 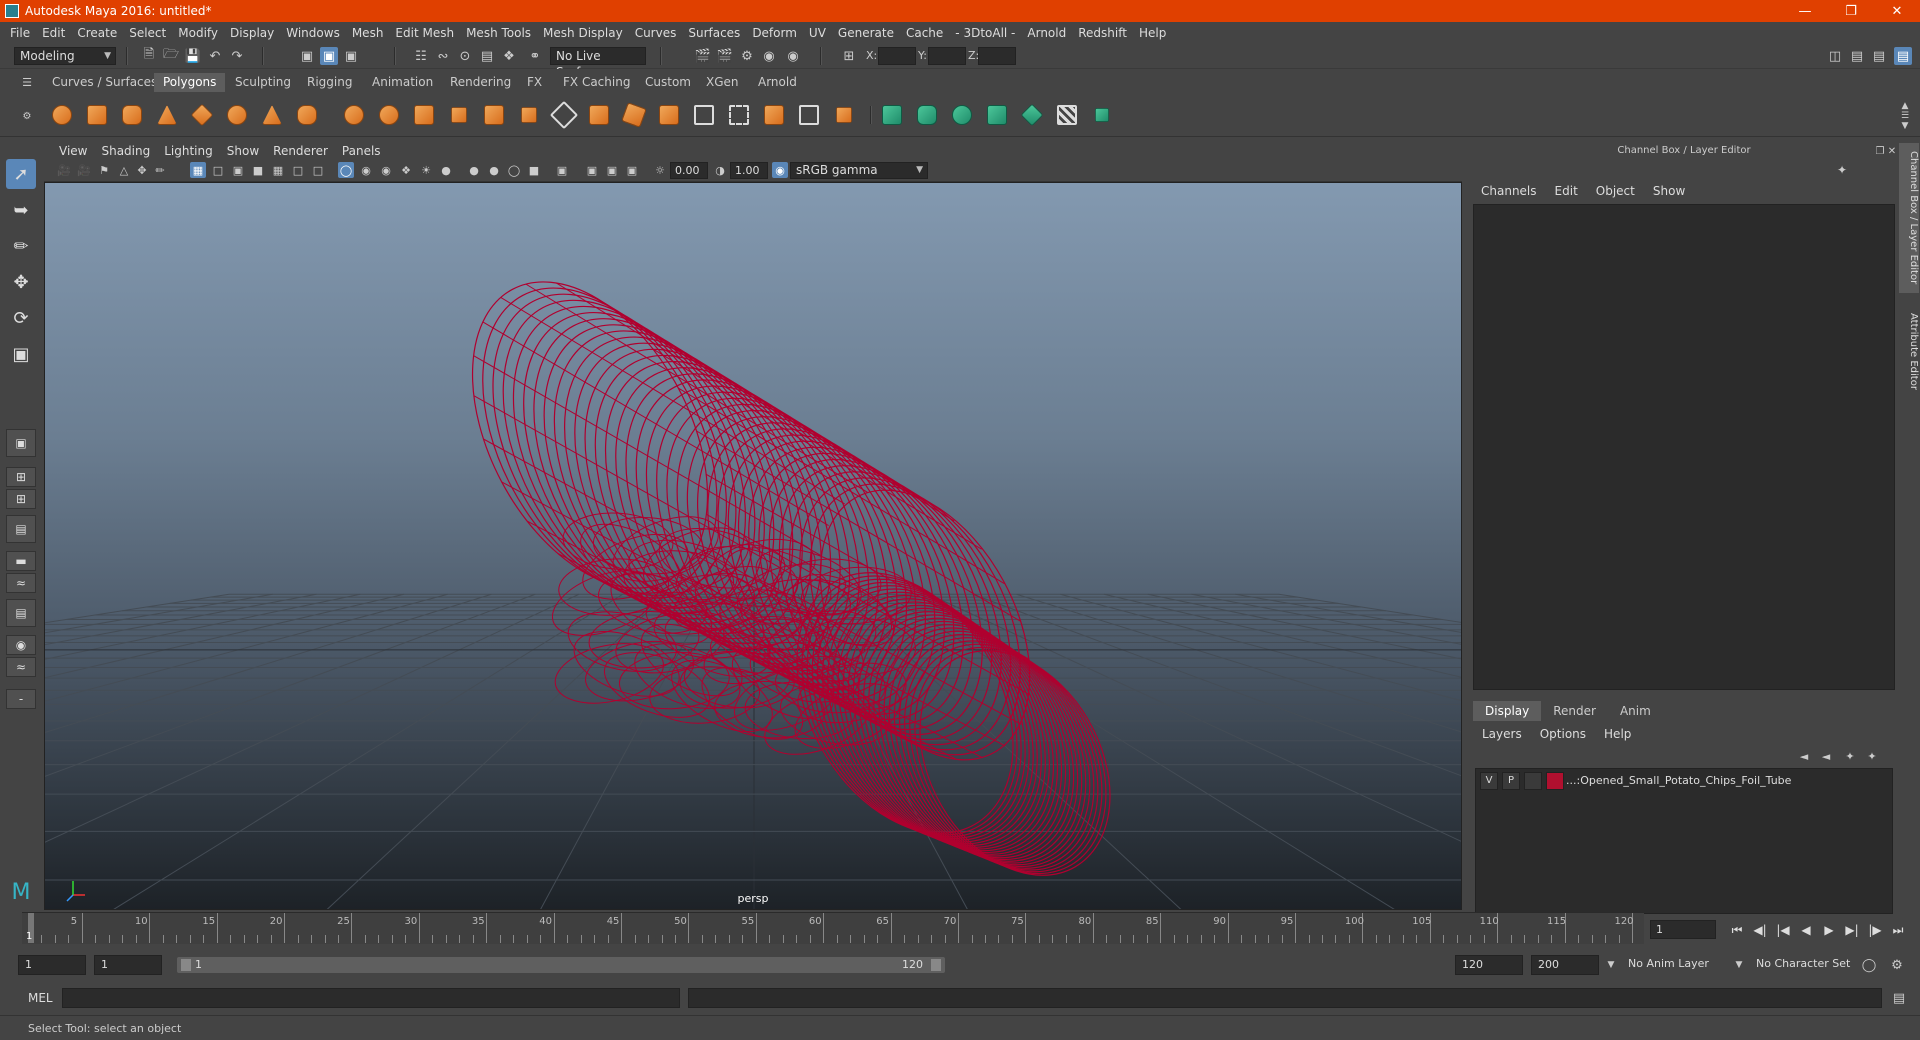 What do you see at coordinates (1909, 218) in the screenshot?
I see `tab-channel-box-layer-editor: Channel Box / Layer Editor` at bounding box center [1909, 218].